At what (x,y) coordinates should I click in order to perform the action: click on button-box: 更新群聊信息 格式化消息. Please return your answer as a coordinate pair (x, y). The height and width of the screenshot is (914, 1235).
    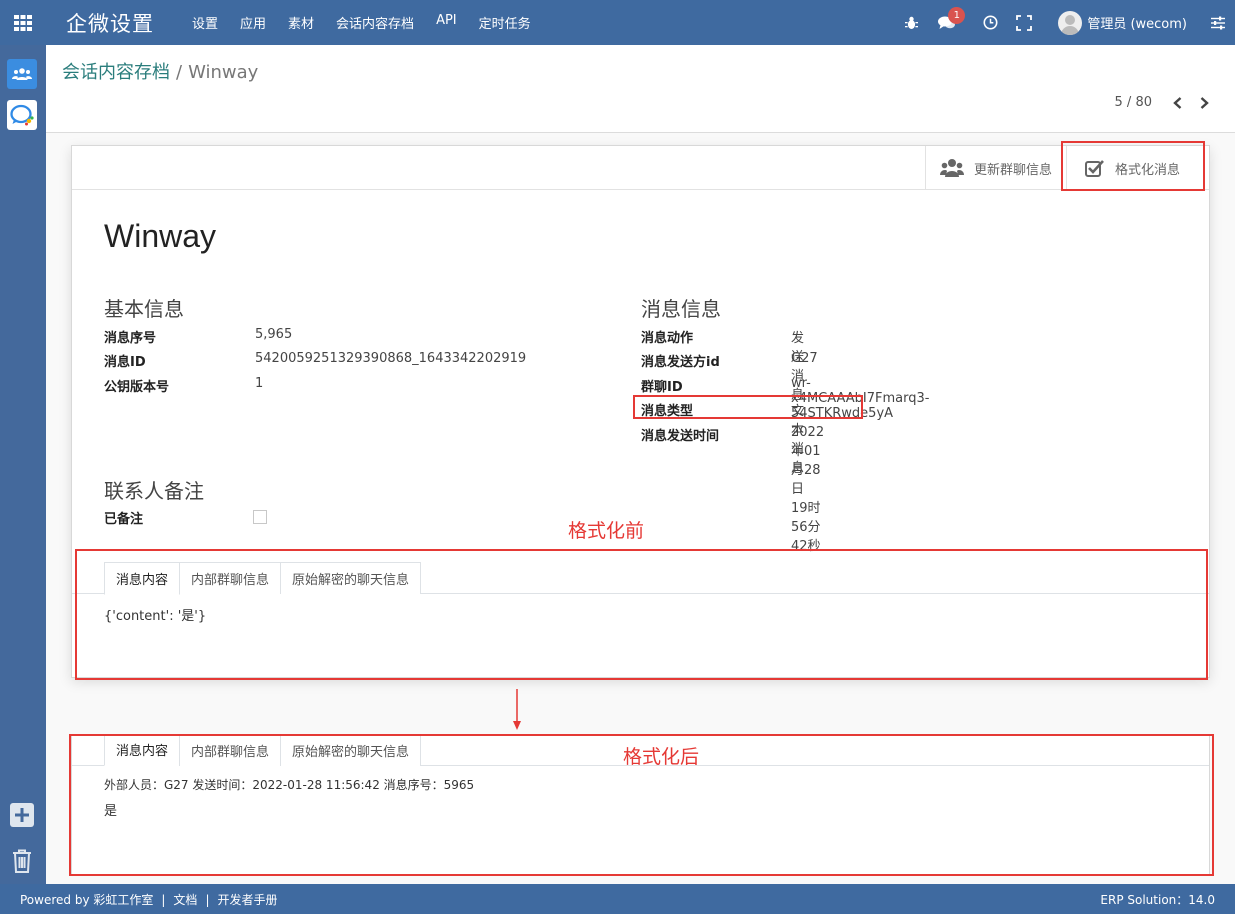
    Looking at the image, I should click on (640, 168).